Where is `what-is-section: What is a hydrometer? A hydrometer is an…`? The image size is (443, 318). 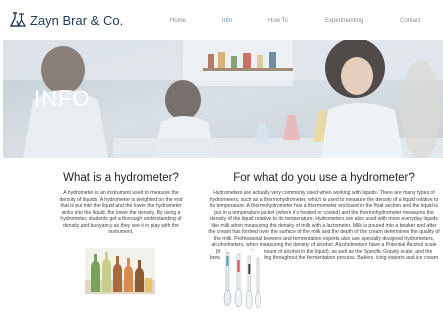 what-is-section: What is a hydrometer? A hydrometer is an… is located at coordinates (121, 204).